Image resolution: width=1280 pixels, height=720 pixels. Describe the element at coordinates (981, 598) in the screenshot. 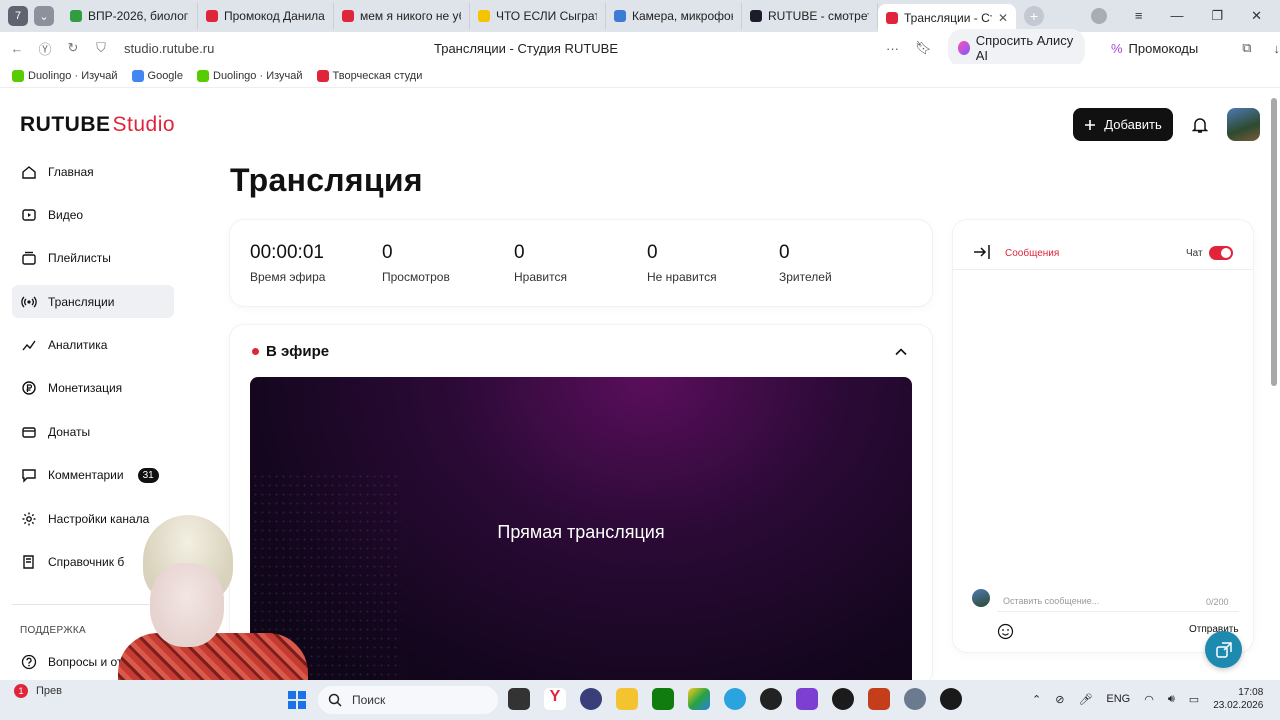

I see `chat-avatar` at that location.